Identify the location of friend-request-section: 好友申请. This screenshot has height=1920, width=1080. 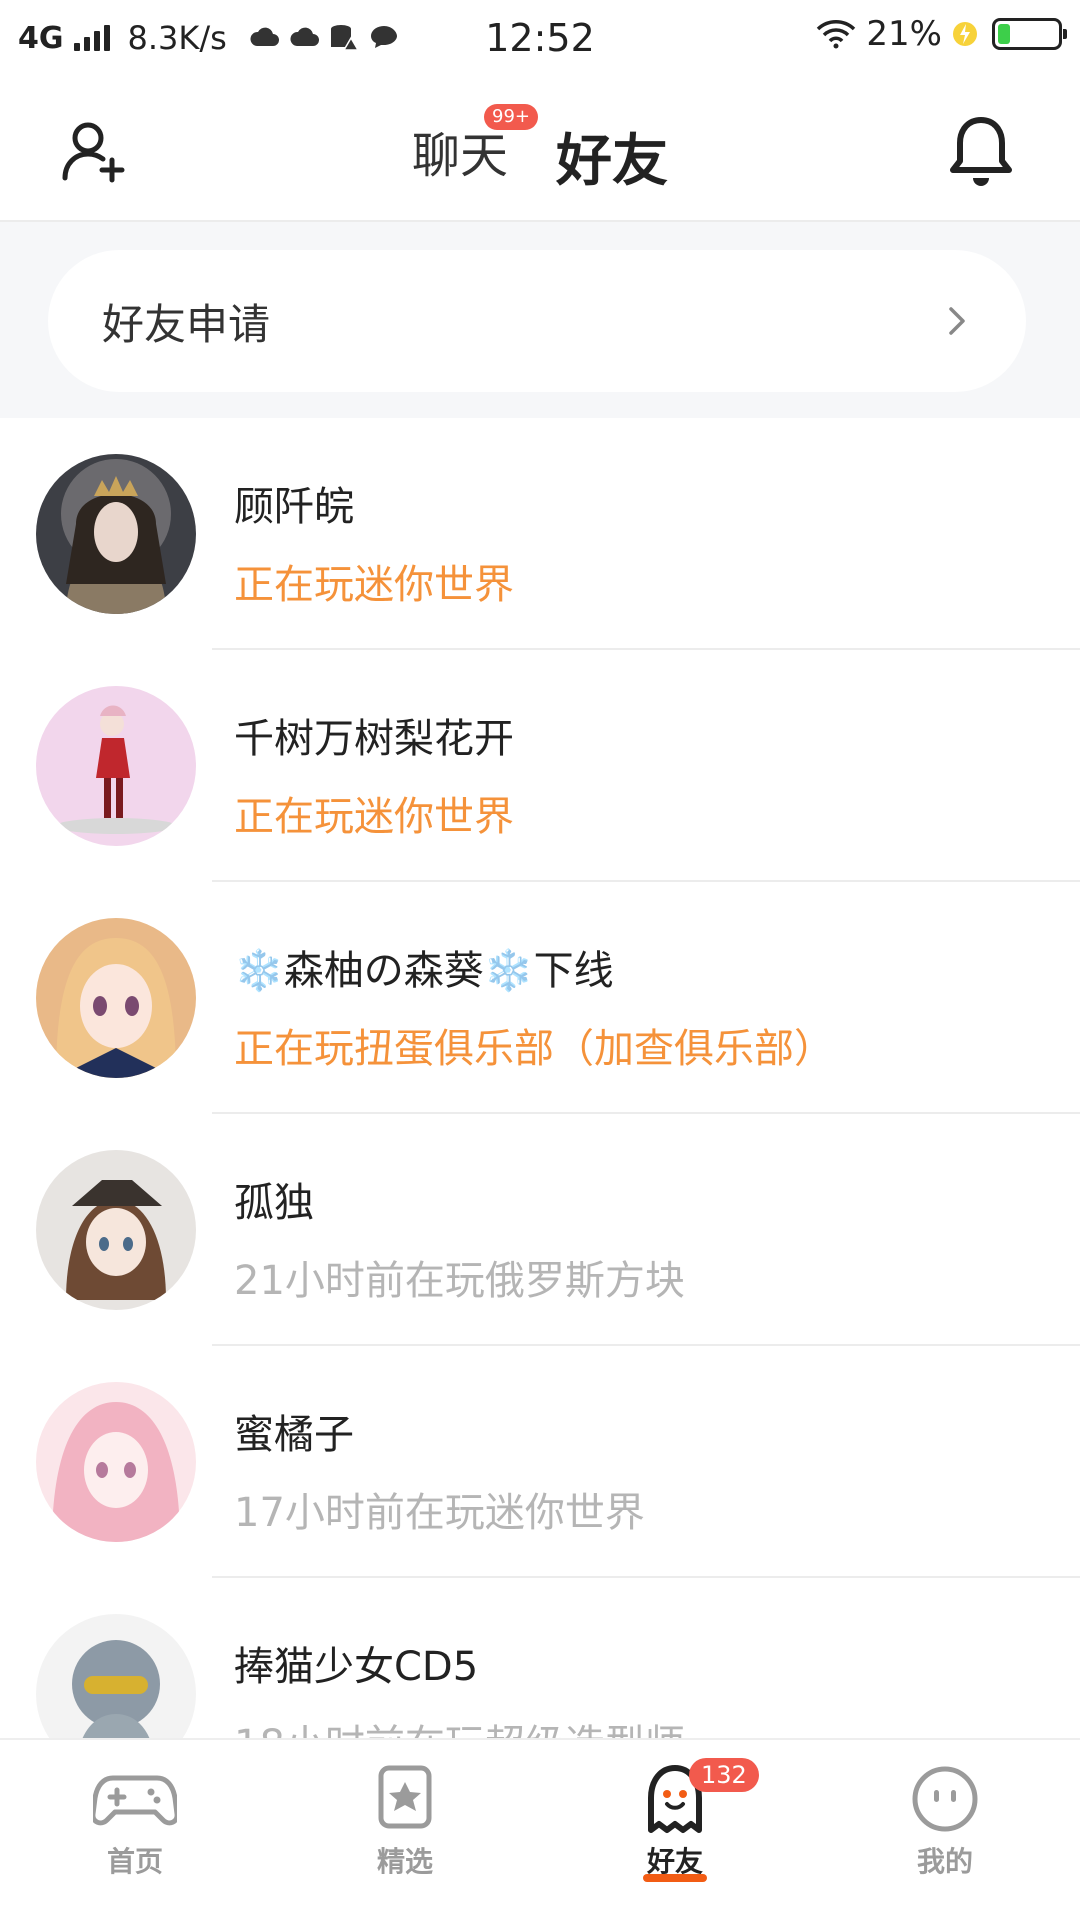
(540, 320).